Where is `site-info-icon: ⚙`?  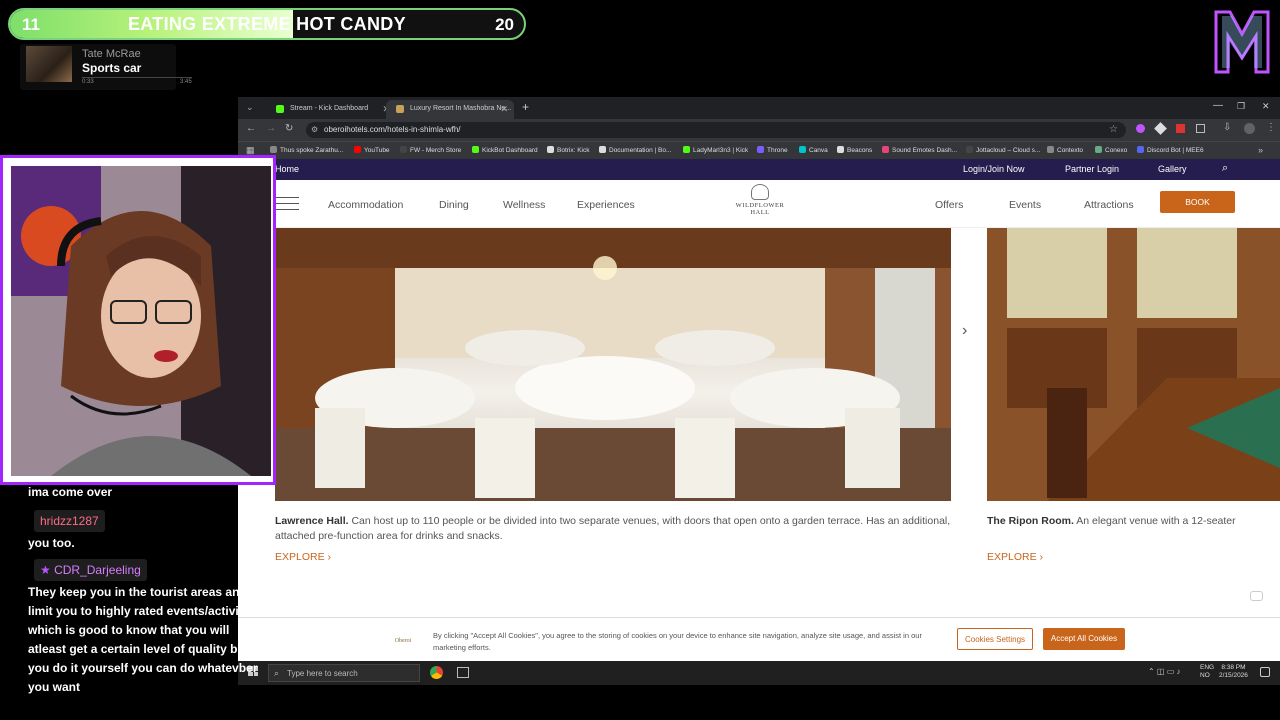 site-info-icon: ⚙ is located at coordinates (314, 129).